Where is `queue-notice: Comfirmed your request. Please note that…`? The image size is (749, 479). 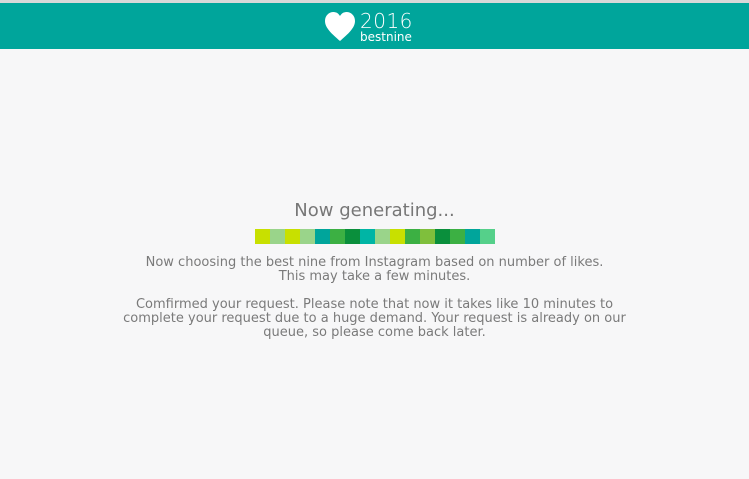
queue-notice: Comfirmed your request. Please note that… is located at coordinates (375, 319).